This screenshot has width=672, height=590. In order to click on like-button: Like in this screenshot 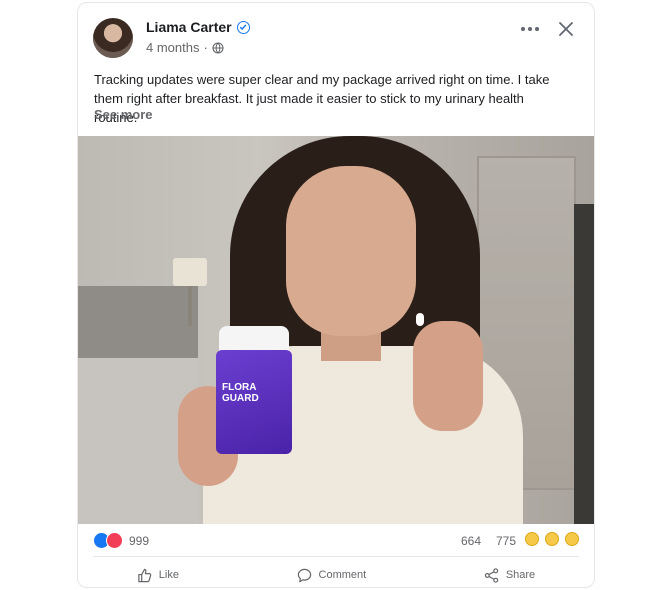, I will do `click(158, 575)`.